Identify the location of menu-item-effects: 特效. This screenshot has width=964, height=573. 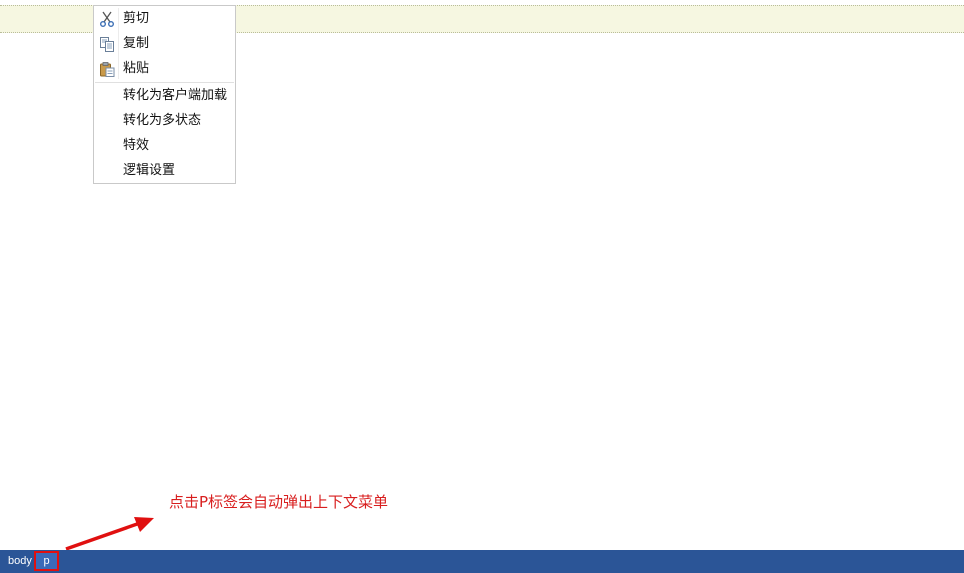
(164, 146).